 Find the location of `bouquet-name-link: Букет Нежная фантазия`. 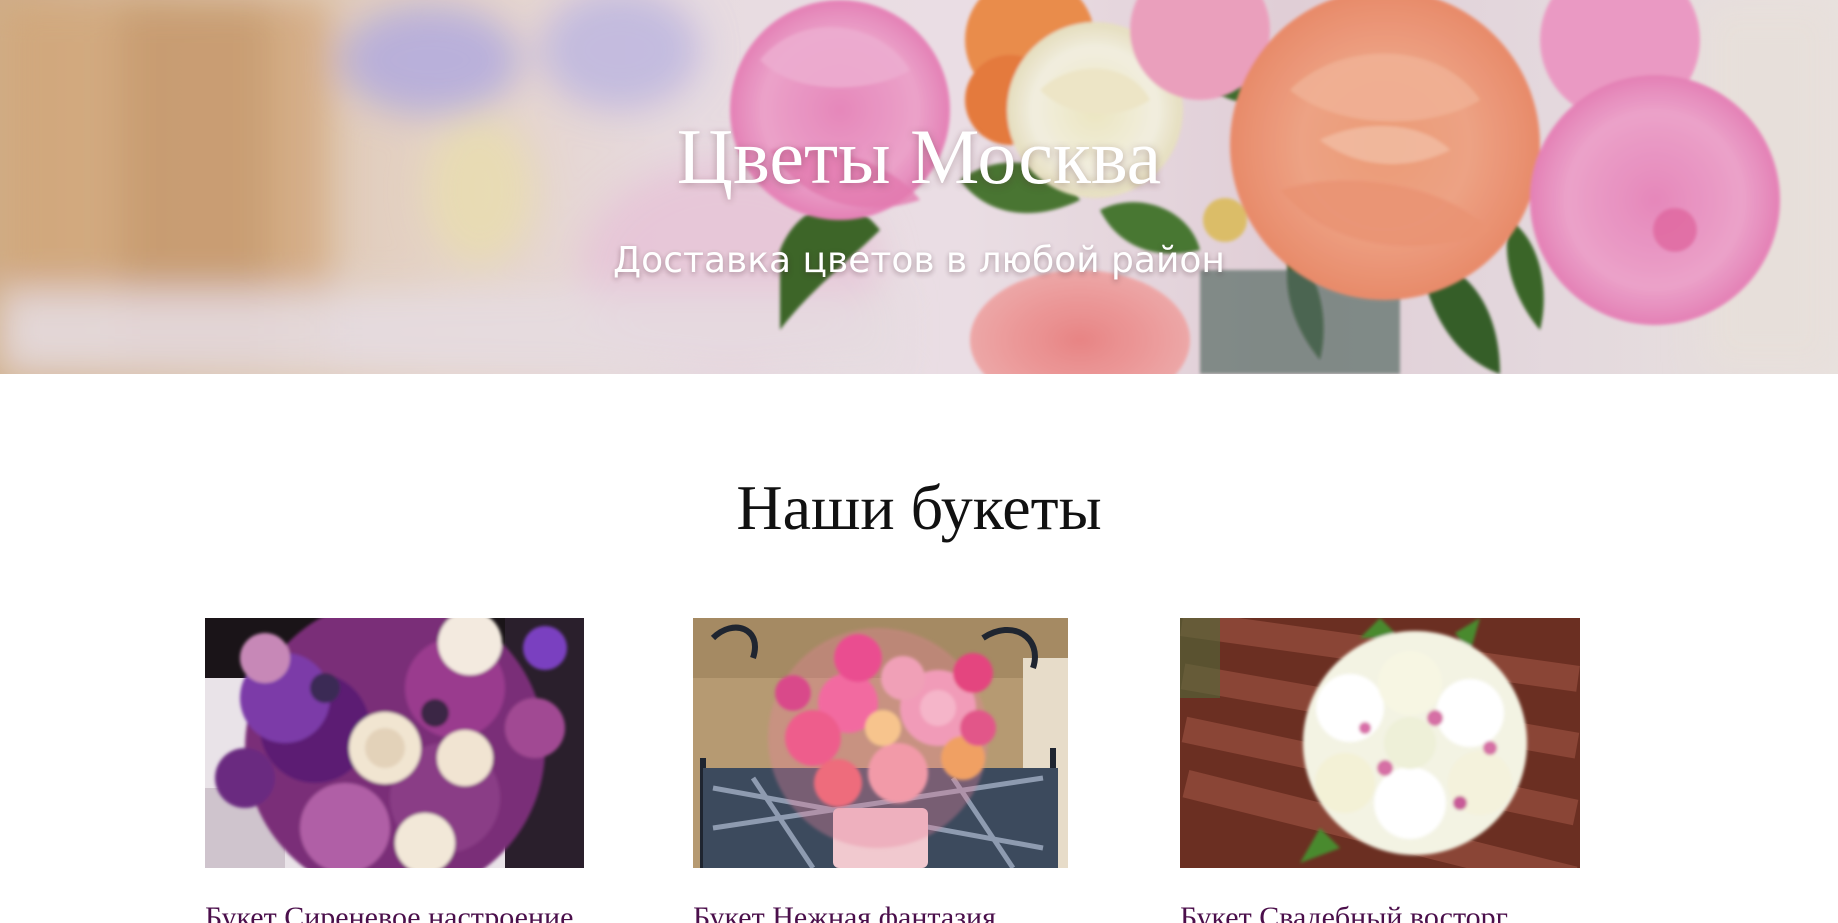

bouquet-name-link: Букет Нежная фантазия is located at coordinates (844, 911).